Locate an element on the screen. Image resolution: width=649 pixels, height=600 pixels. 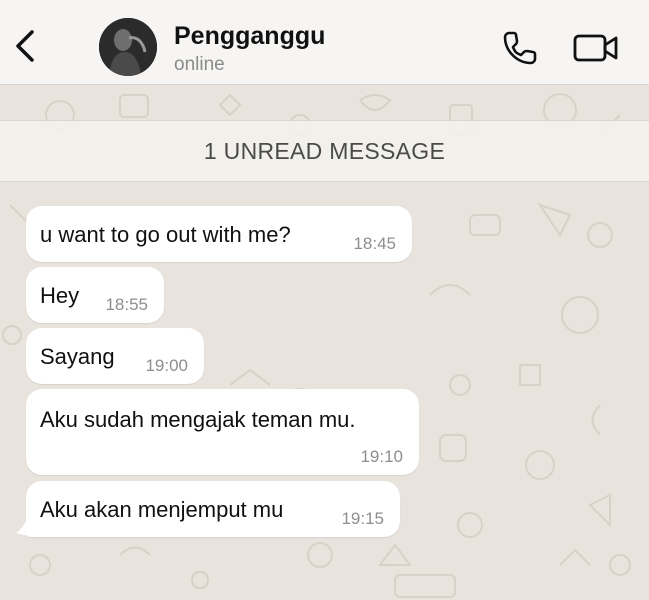
contact-name: Pengganggu is located at coordinates (249, 36).